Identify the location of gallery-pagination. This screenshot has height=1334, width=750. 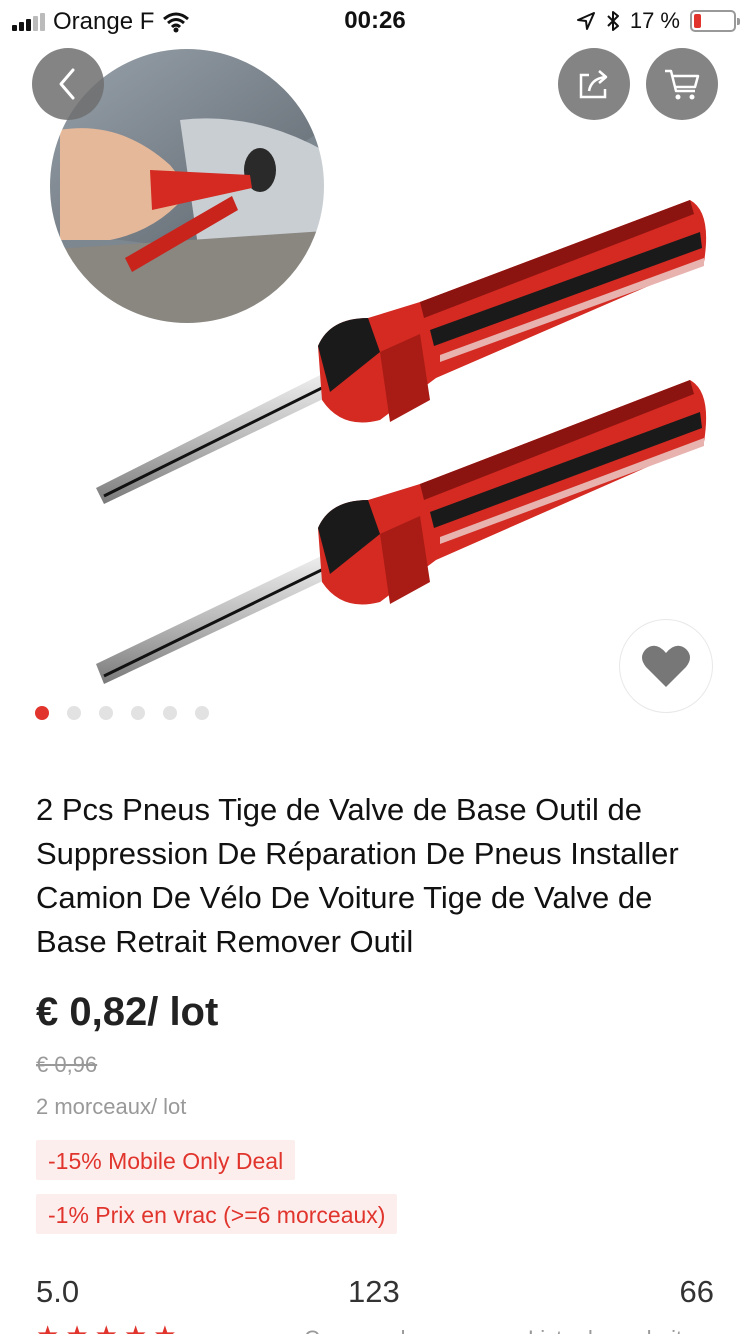
(122, 713).